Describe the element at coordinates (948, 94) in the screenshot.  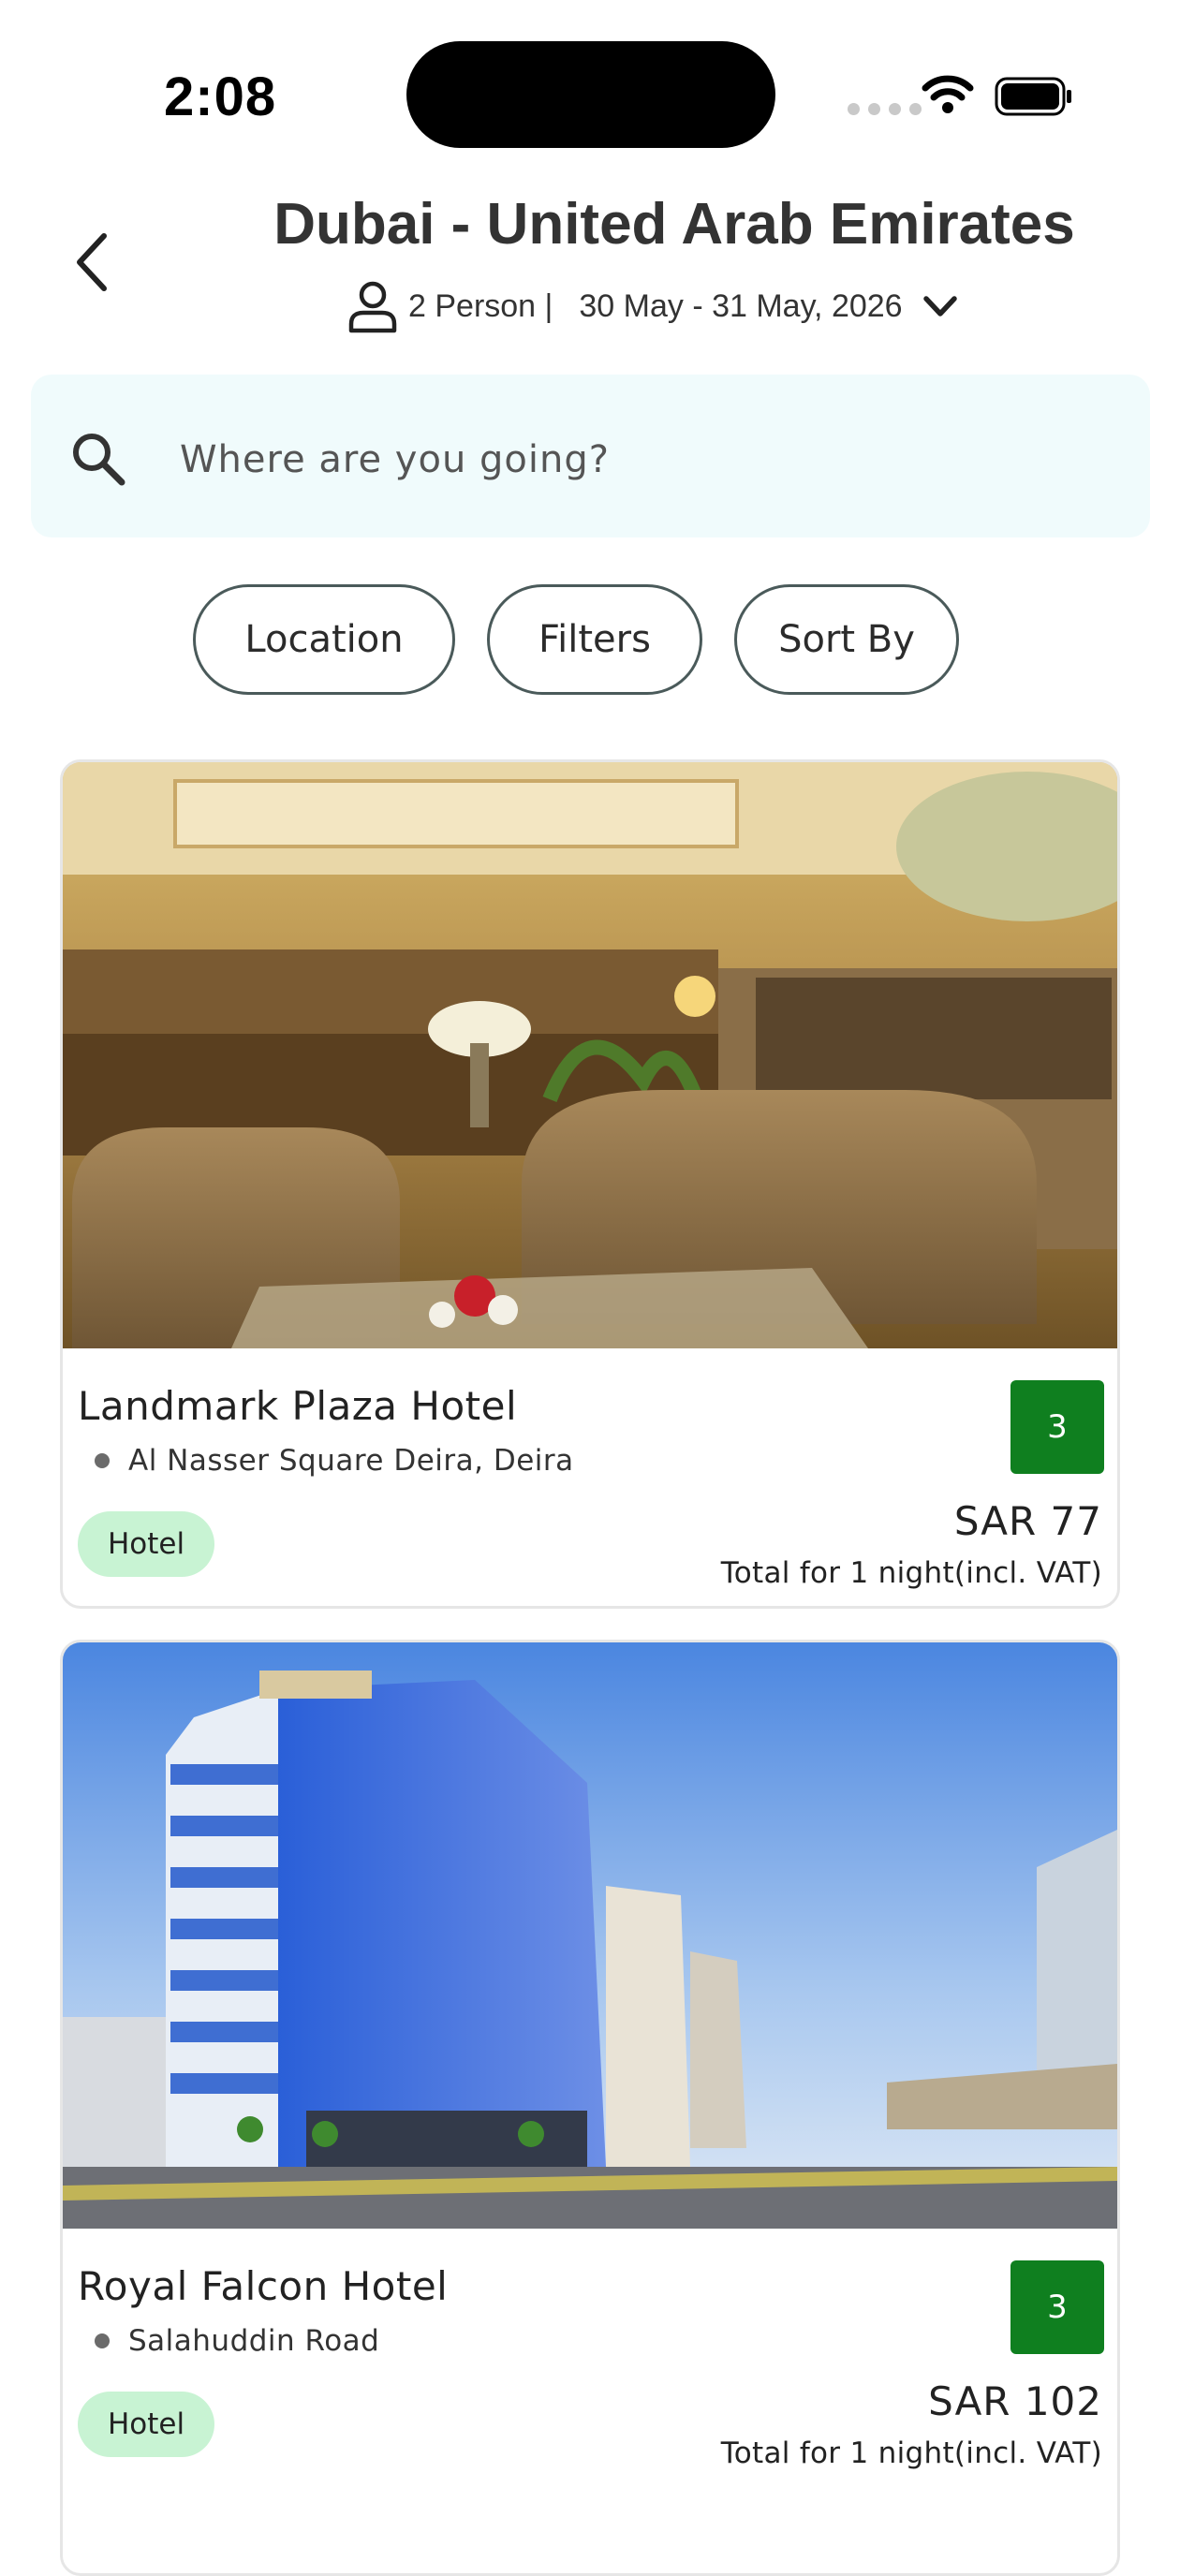
I see `wifi-icon` at that location.